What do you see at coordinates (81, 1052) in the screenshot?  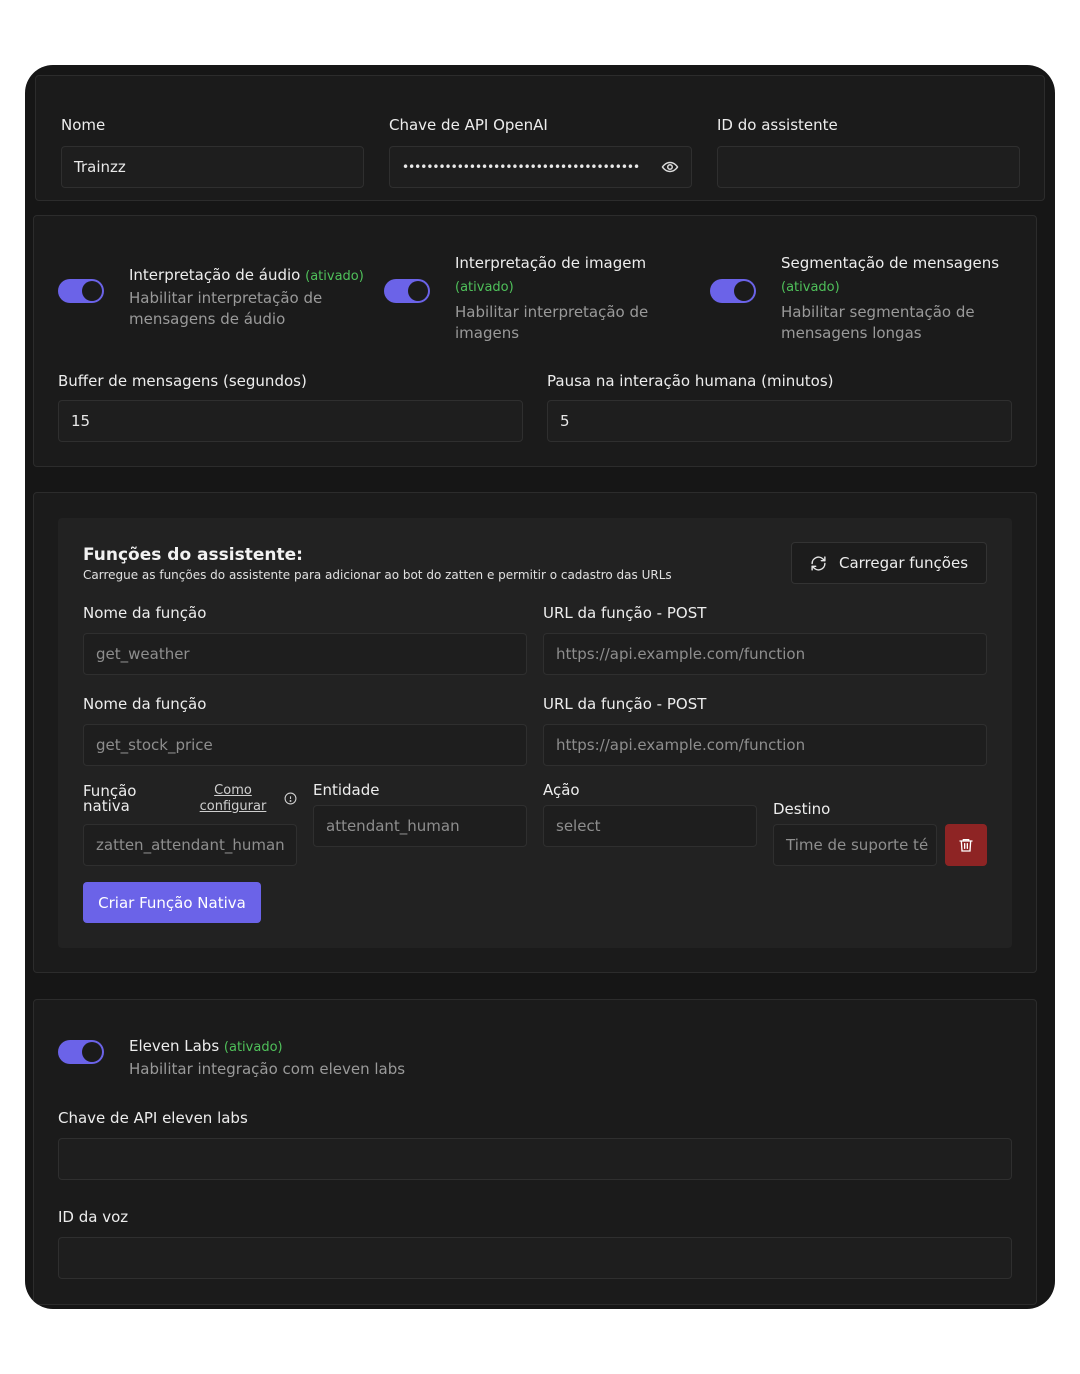 I see `eleven-labs-toggle` at bounding box center [81, 1052].